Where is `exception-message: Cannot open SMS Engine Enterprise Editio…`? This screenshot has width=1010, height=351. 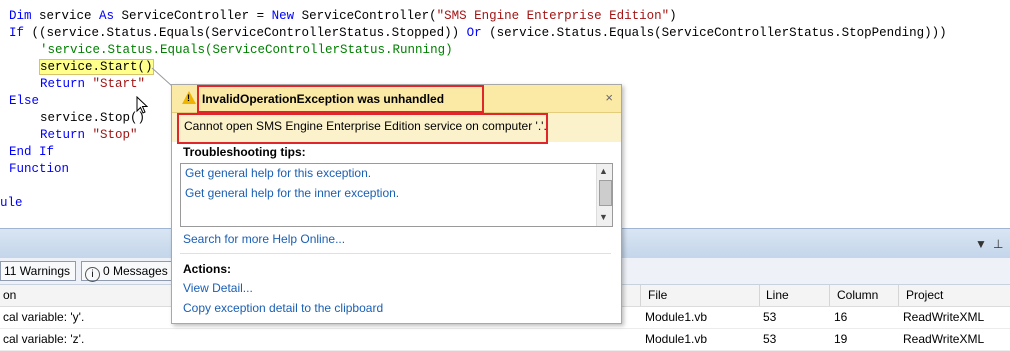
exception-message: Cannot open SMS Engine Enterprise Editio… is located at coordinates (365, 126).